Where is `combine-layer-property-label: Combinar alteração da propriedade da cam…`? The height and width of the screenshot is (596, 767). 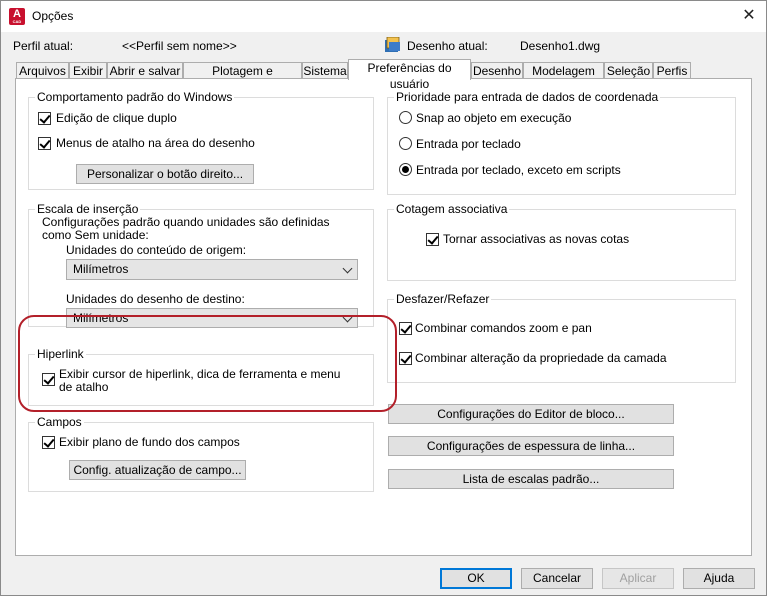
combine-layer-property-label: Combinar alteração da propriedade da cam… is located at coordinates (541, 358).